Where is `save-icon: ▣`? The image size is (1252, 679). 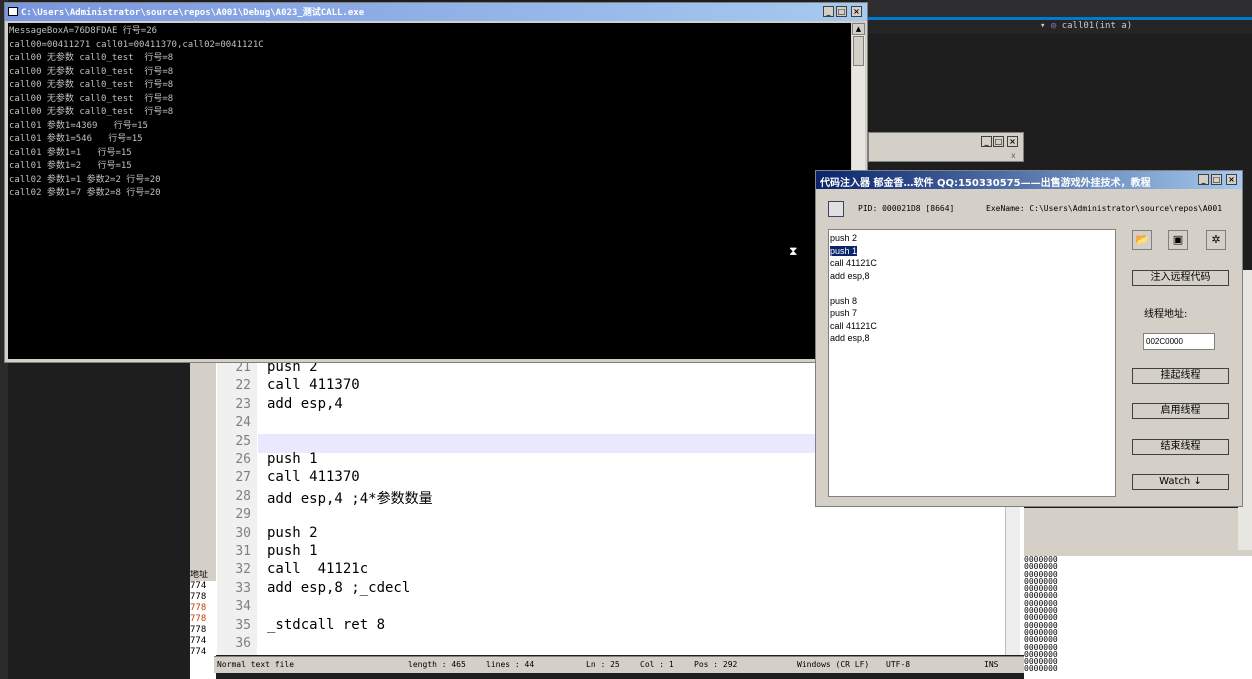 save-icon: ▣ is located at coordinates (1178, 240).